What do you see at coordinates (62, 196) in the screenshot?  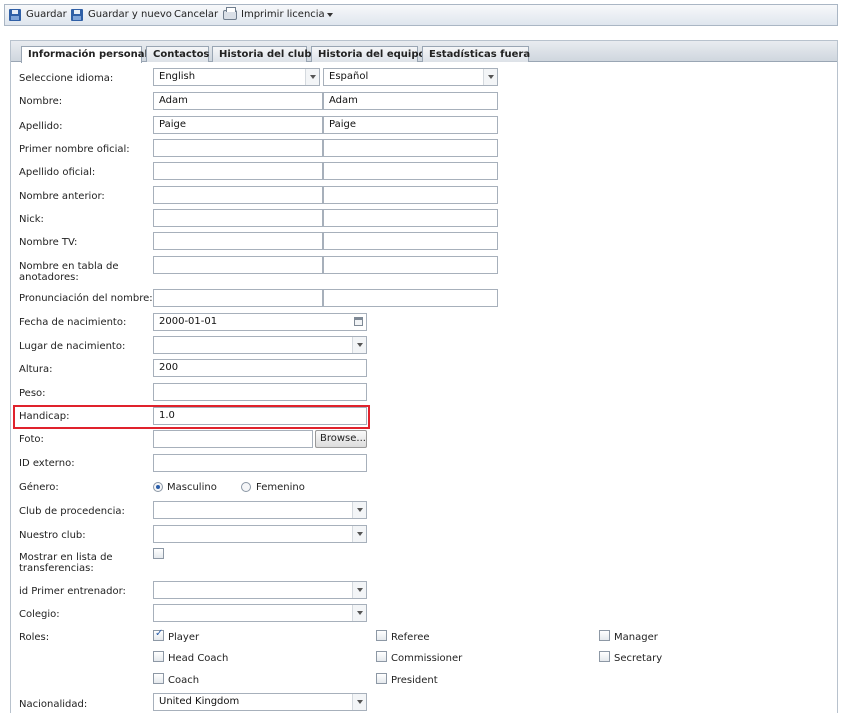 I see `nombre-anterior-label: Nombre anterior:` at bounding box center [62, 196].